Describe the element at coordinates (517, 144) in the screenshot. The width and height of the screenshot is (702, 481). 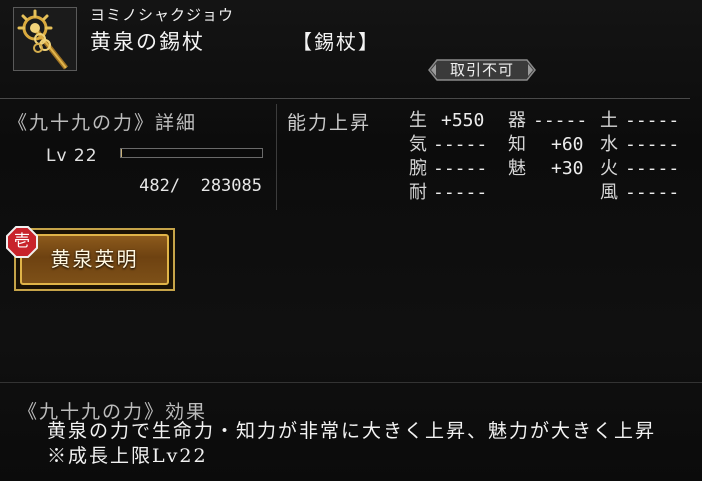
I see `stat-name: 知` at that location.